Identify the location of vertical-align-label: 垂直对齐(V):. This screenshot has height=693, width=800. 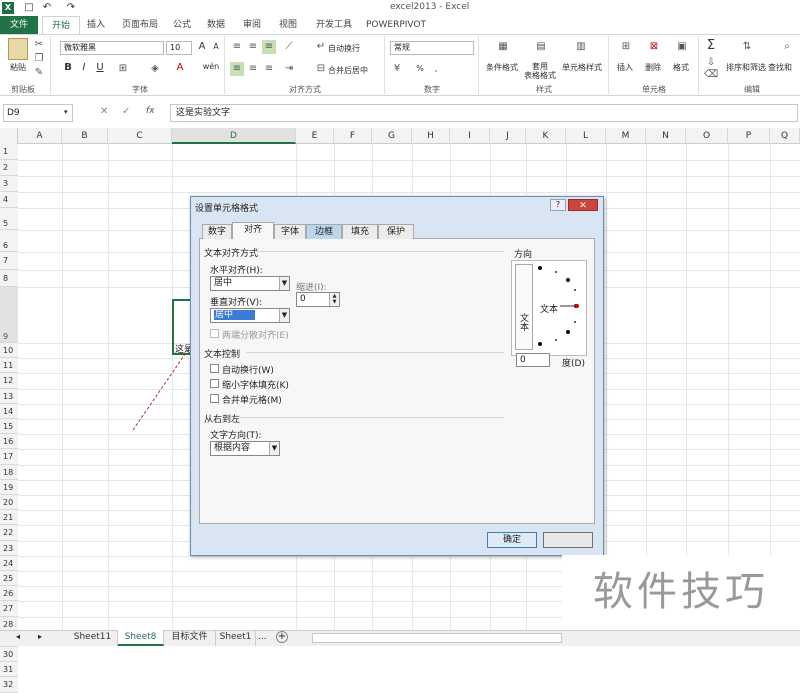
(236, 303).